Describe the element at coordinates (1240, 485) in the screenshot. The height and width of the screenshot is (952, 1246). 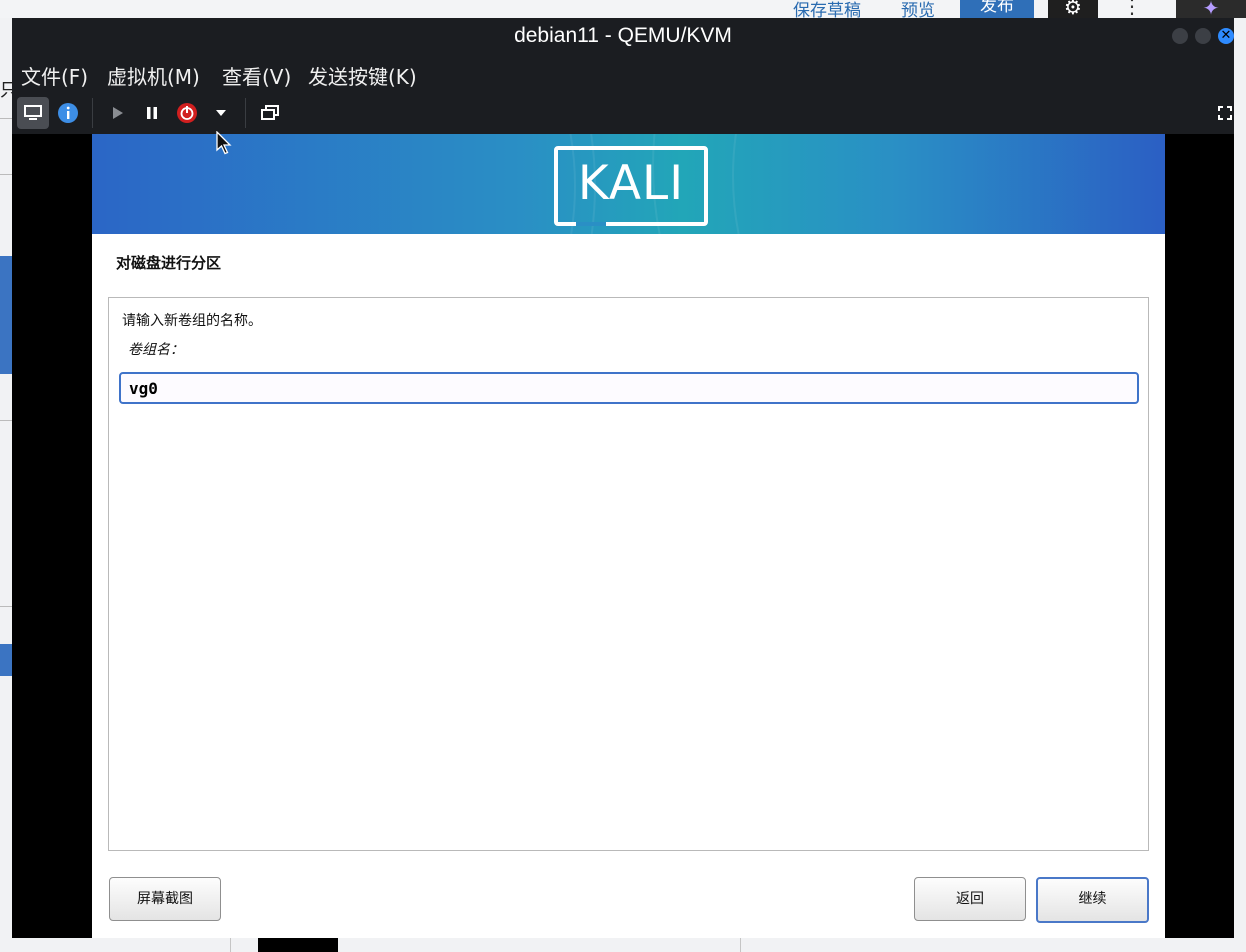
I see `background-app-right-edge` at that location.